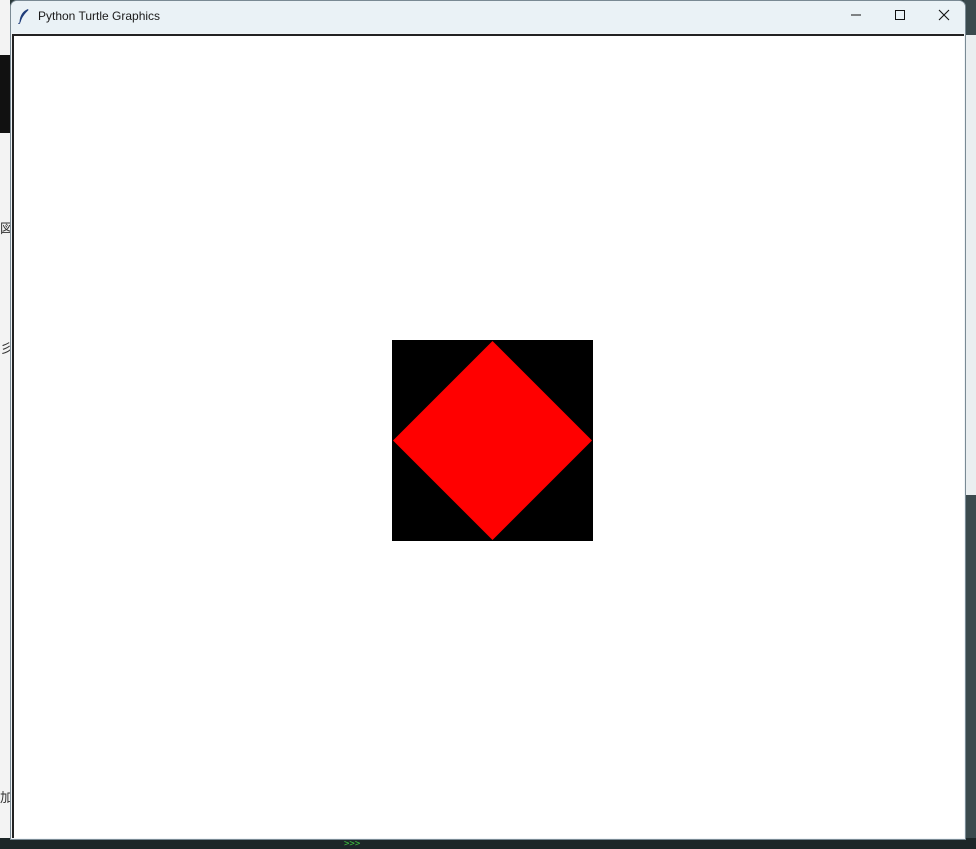 The width and height of the screenshot is (976, 849). Describe the element at coordinates (5, 797) in the screenshot. I see `background-glyph: 加` at that location.